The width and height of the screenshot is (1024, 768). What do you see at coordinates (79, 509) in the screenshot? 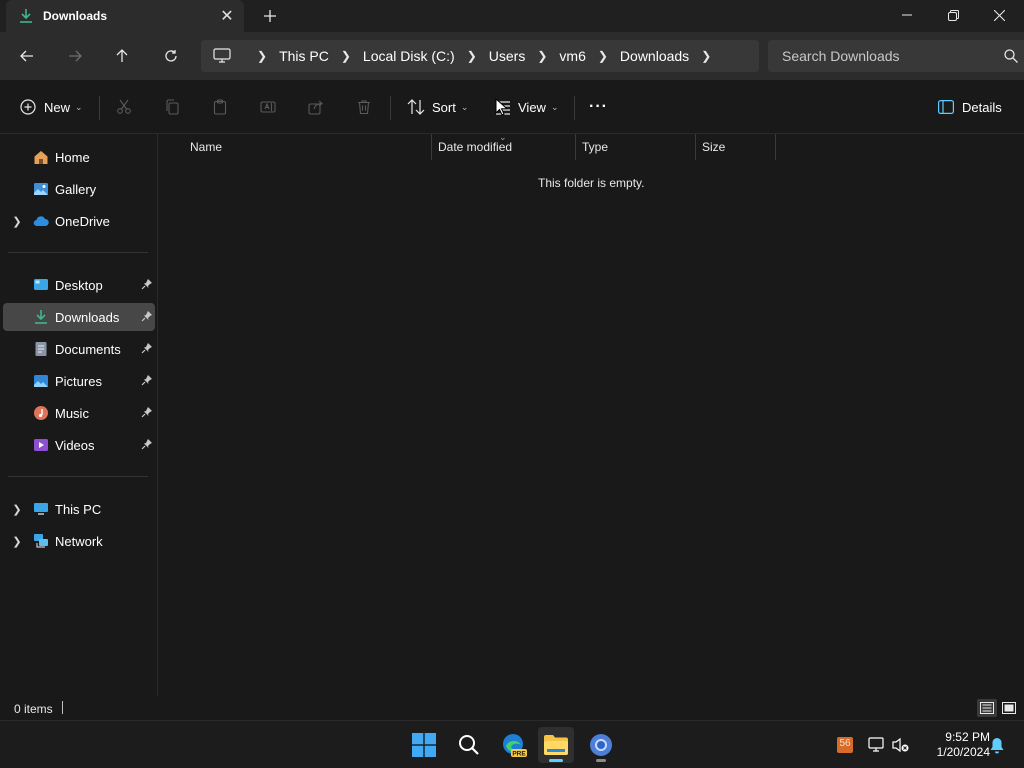
I see `nav-item-this-pc: ❯ This PC` at bounding box center [79, 509].